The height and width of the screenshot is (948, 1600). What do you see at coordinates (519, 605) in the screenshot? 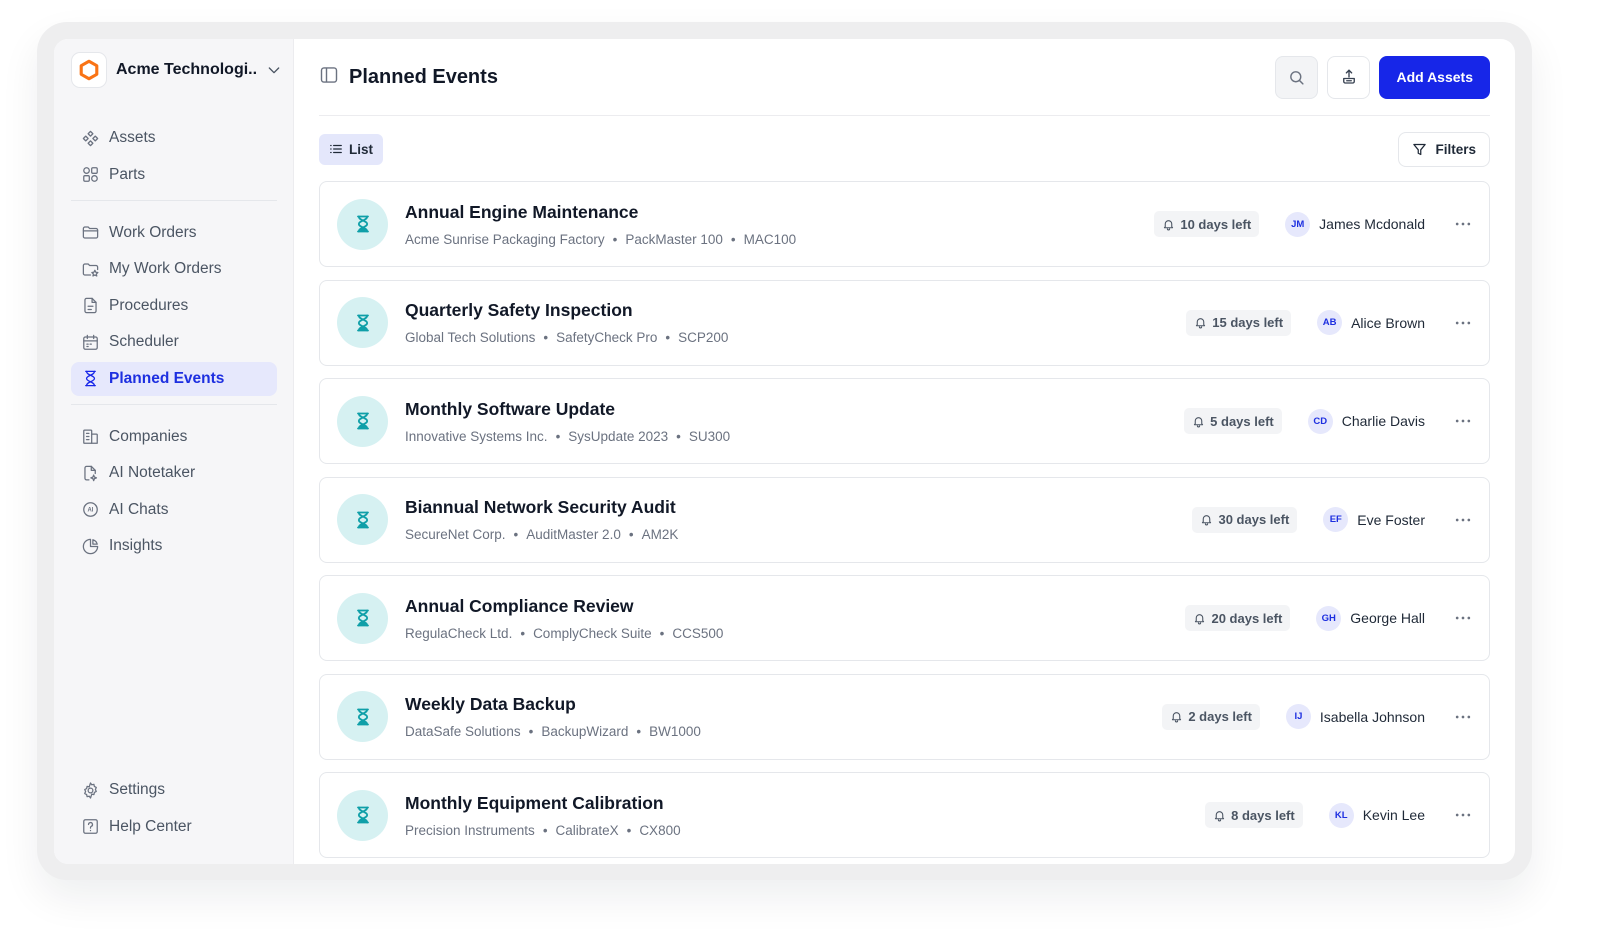
I see `event-title: Annual Compliance Review` at bounding box center [519, 605].